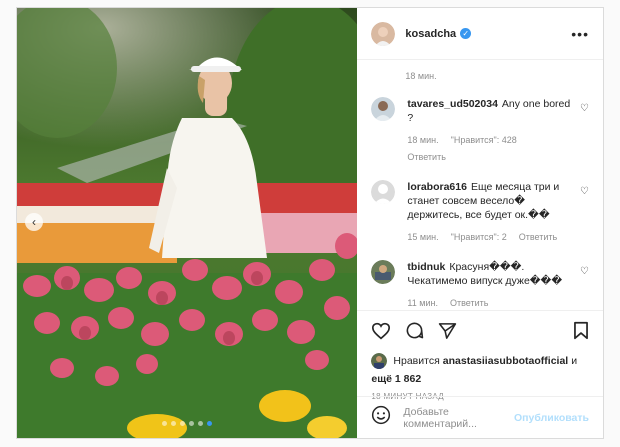  Describe the element at coordinates (437, 187) in the screenshot. I see `comment-username: lorabora616` at that location.